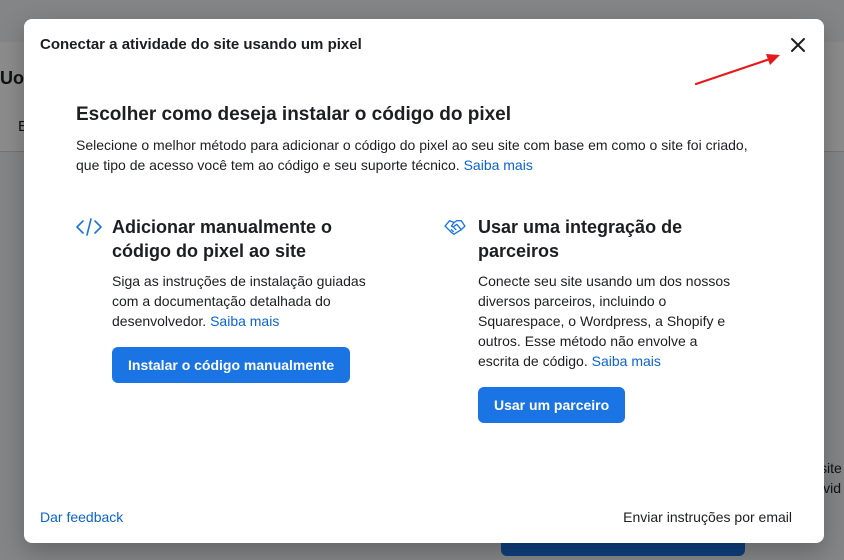 The width and height of the screenshot is (844, 560). What do you see at coordinates (455, 227) in the screenshot?
I see `handshake-icon` at bounding box center [455, 227].